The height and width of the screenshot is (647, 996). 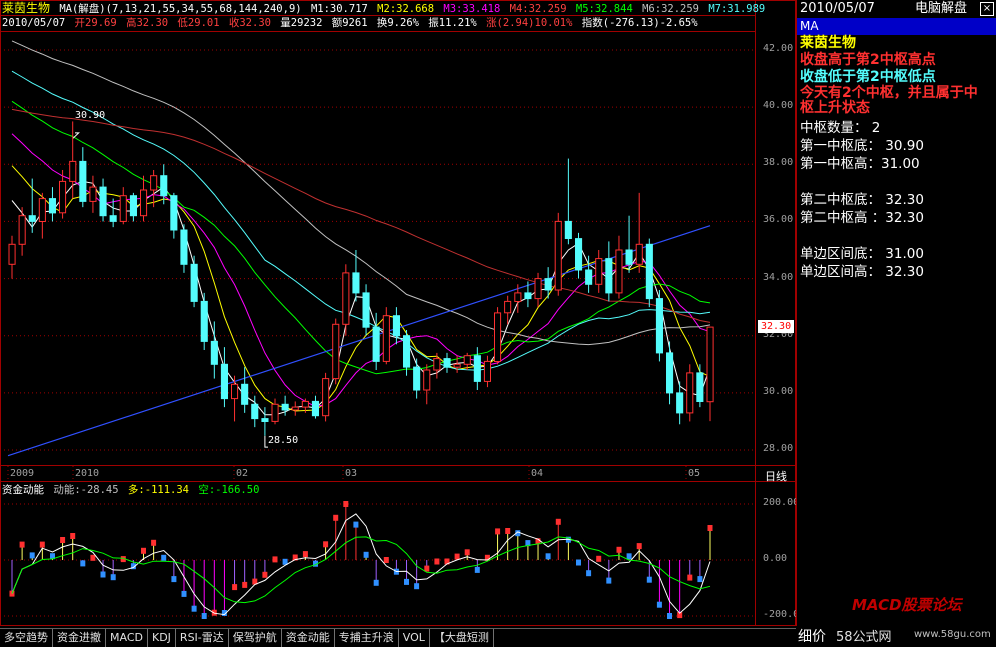 I want to click on period-label: 日线, so click(x=776, y=476).